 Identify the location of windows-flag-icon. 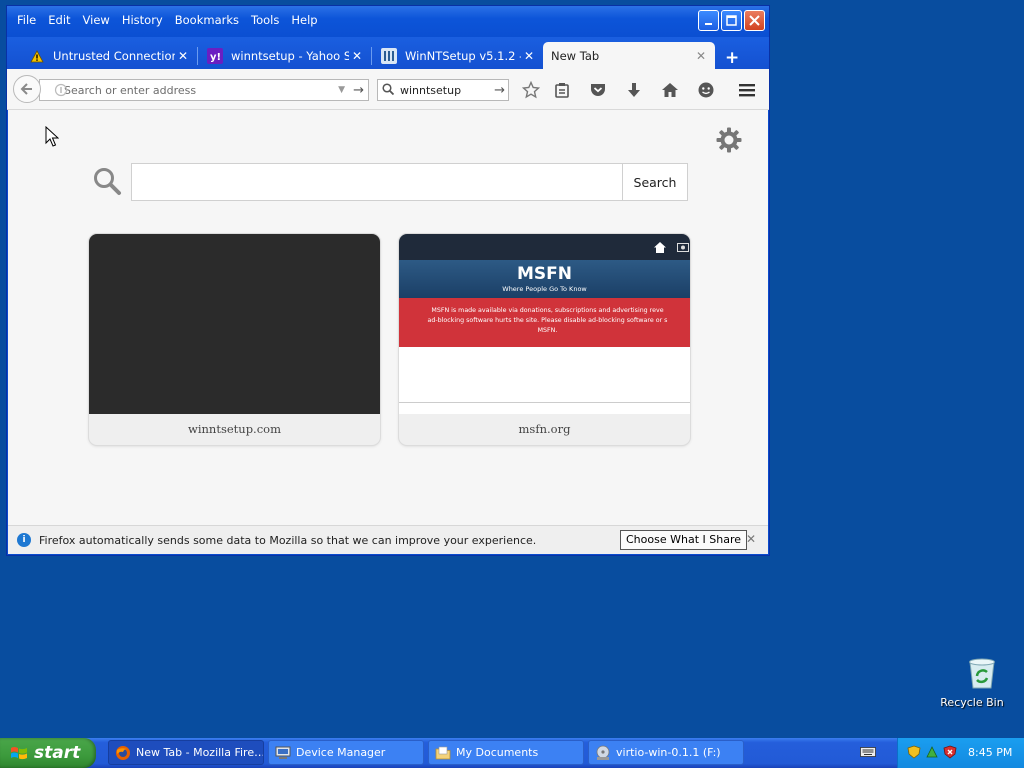
(19, 753).